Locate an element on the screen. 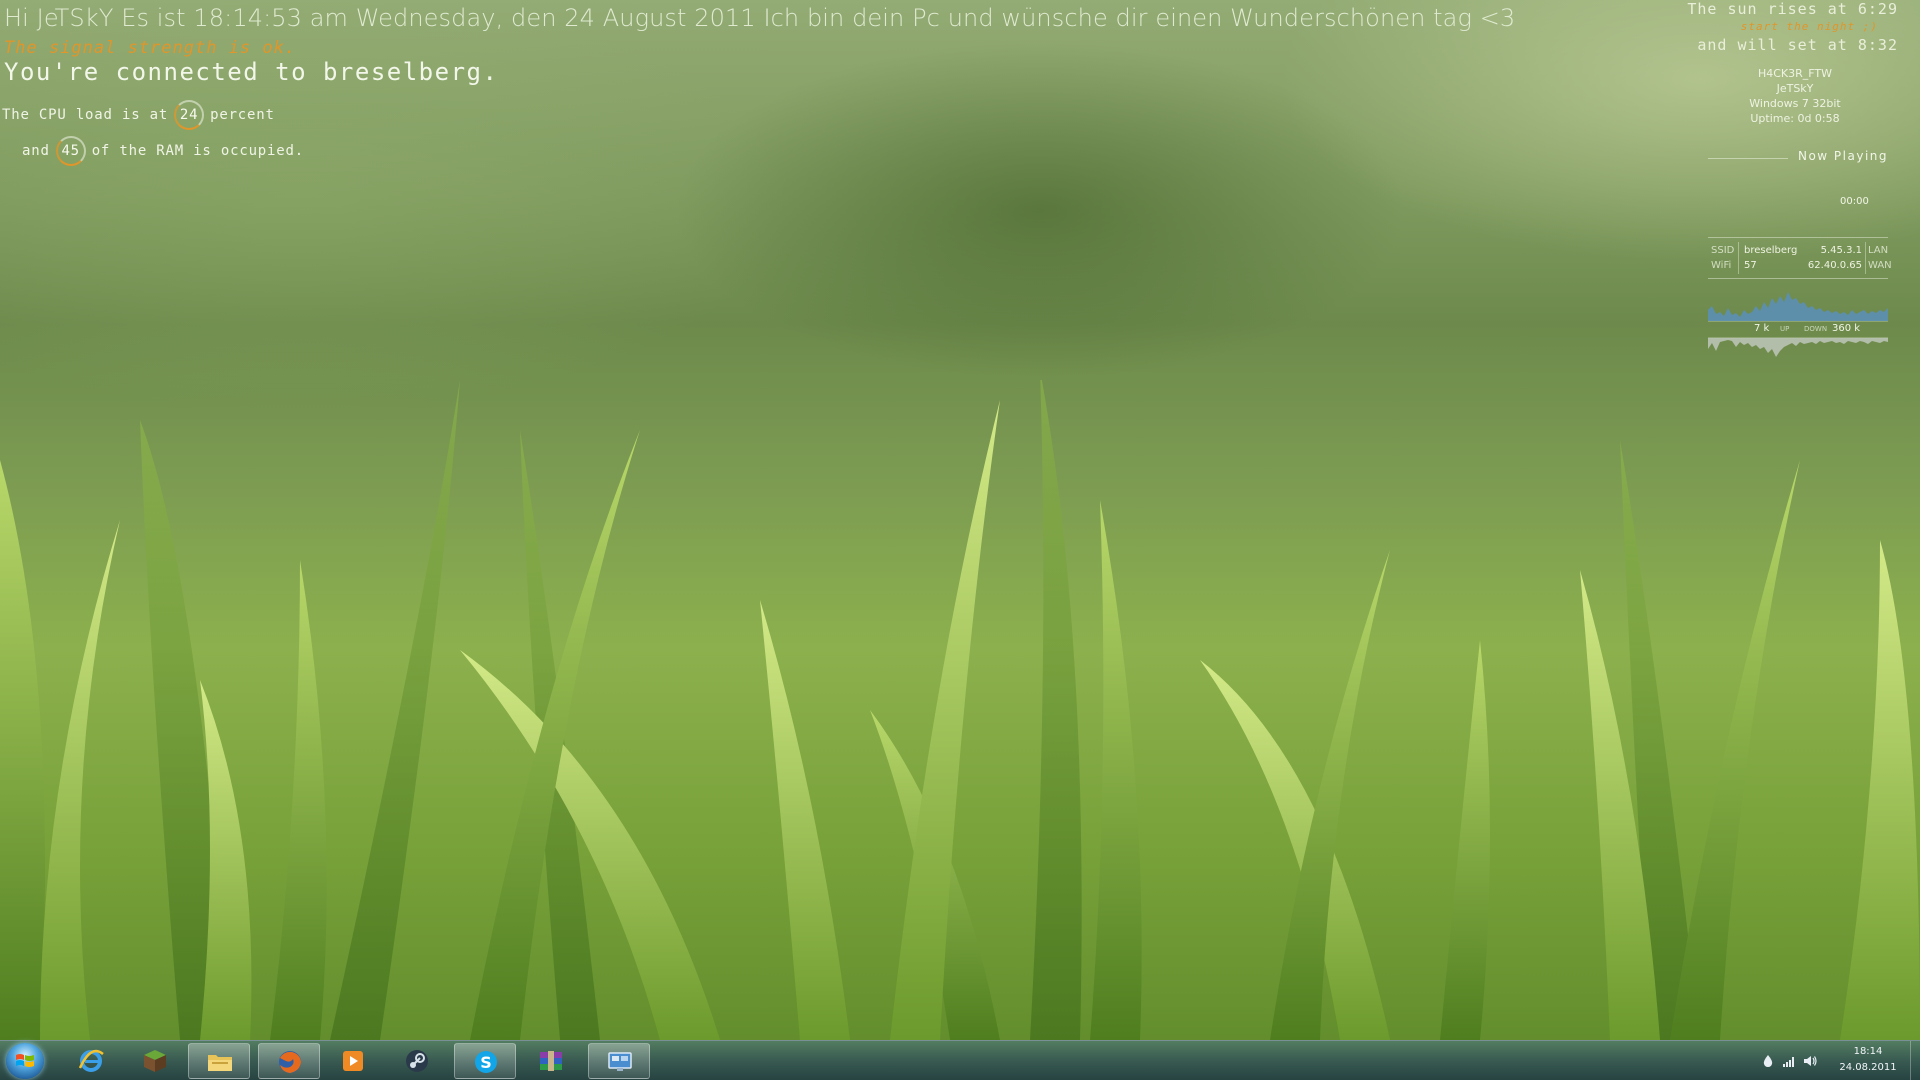  upload-label: UP is located at coordinates (1785, 329).